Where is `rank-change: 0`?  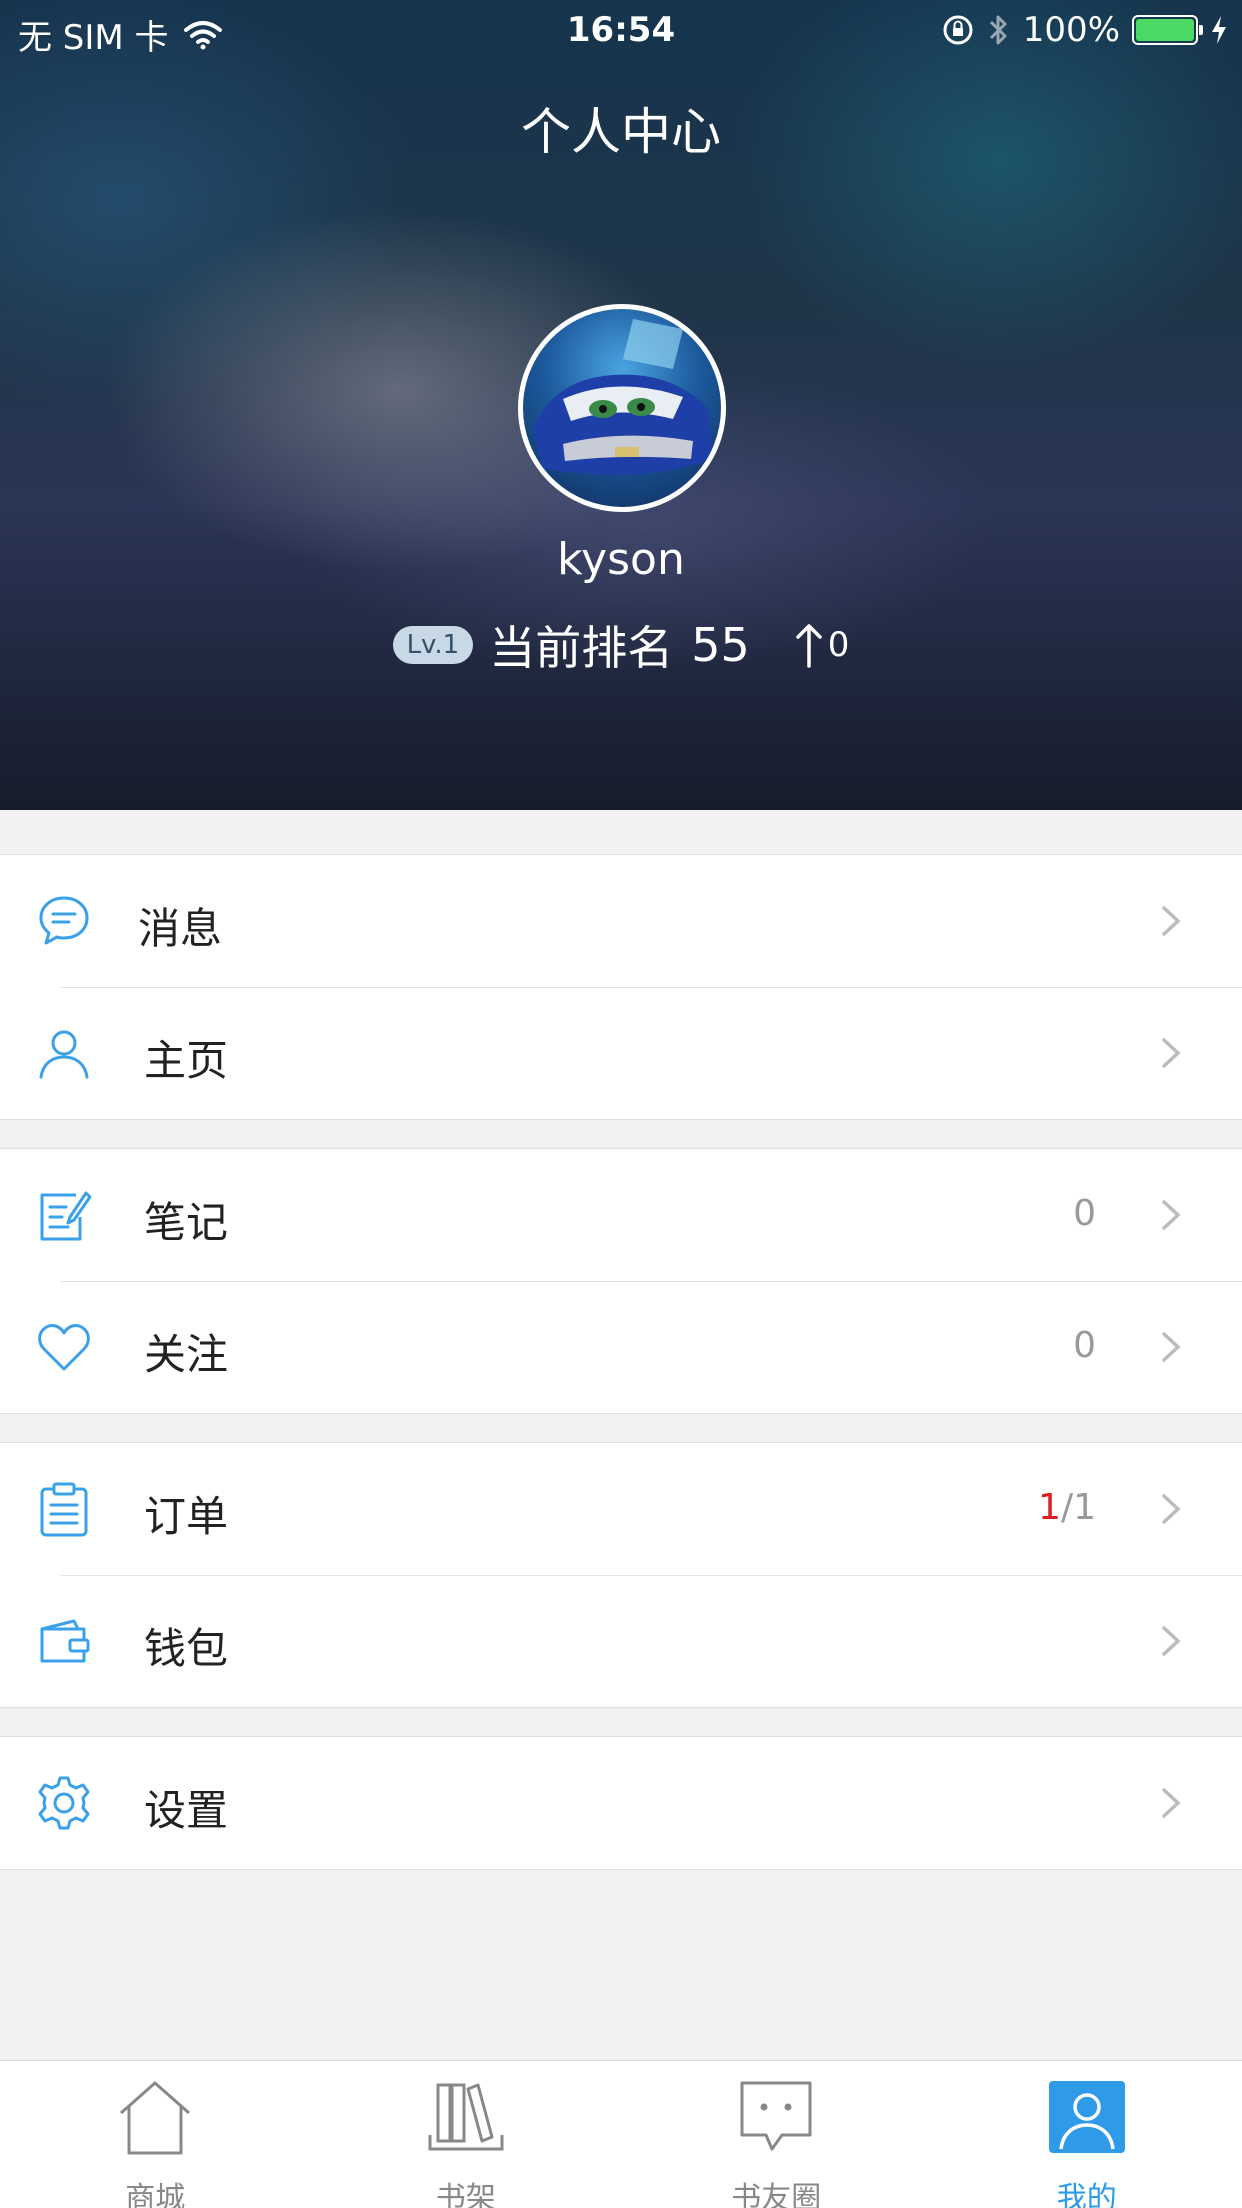 rank-change: 0 is located at coordinates (838, 645).